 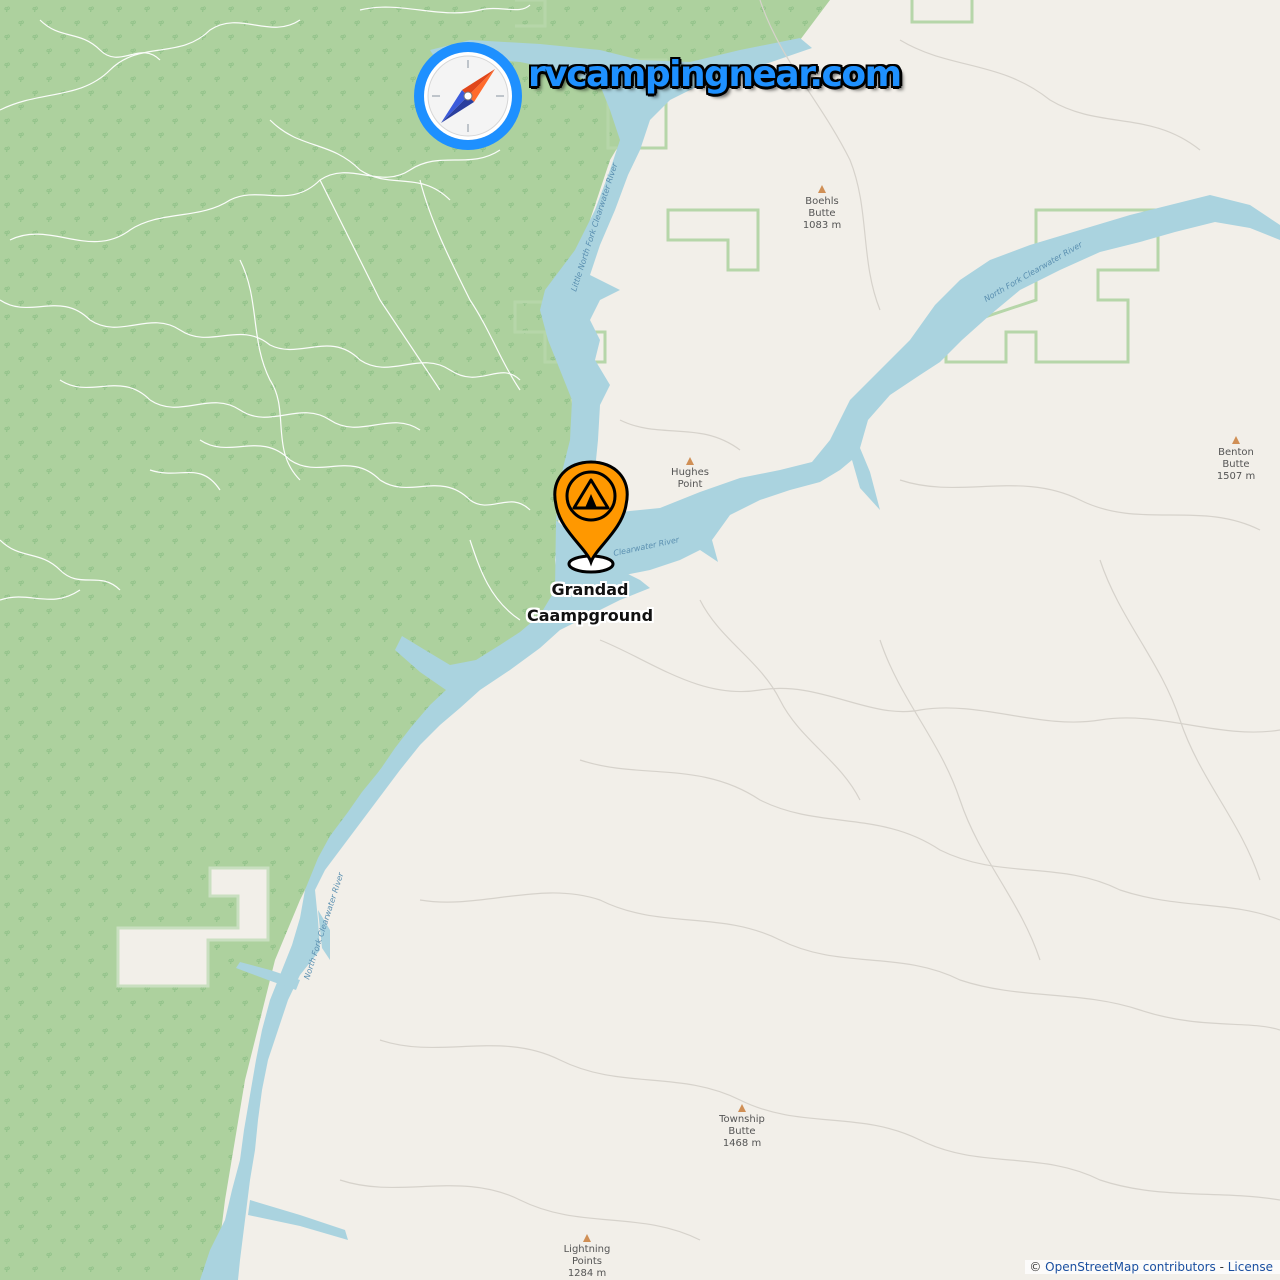 I want to click on peak-name: Boehls, so click(x=821, y=201).